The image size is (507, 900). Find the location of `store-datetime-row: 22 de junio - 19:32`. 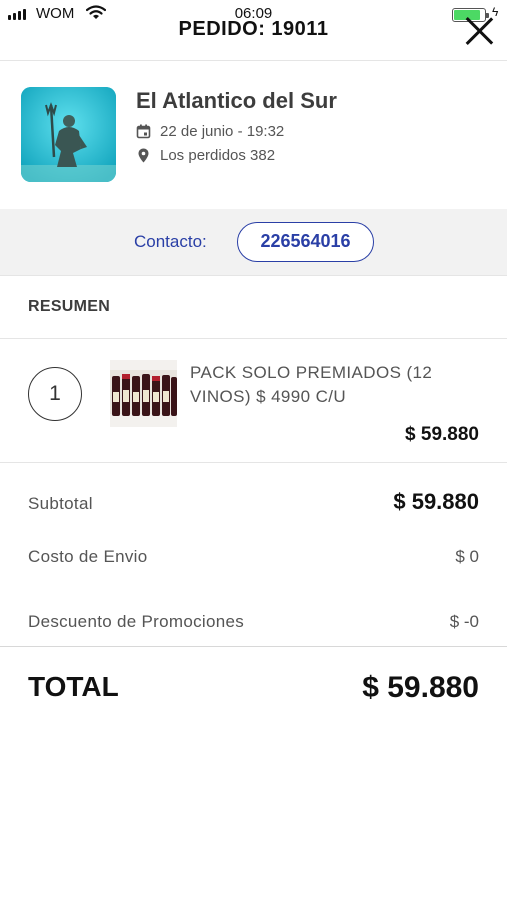

store-datetime-row: 22 de junio - 19:32 is located at coordinates (210, 131).